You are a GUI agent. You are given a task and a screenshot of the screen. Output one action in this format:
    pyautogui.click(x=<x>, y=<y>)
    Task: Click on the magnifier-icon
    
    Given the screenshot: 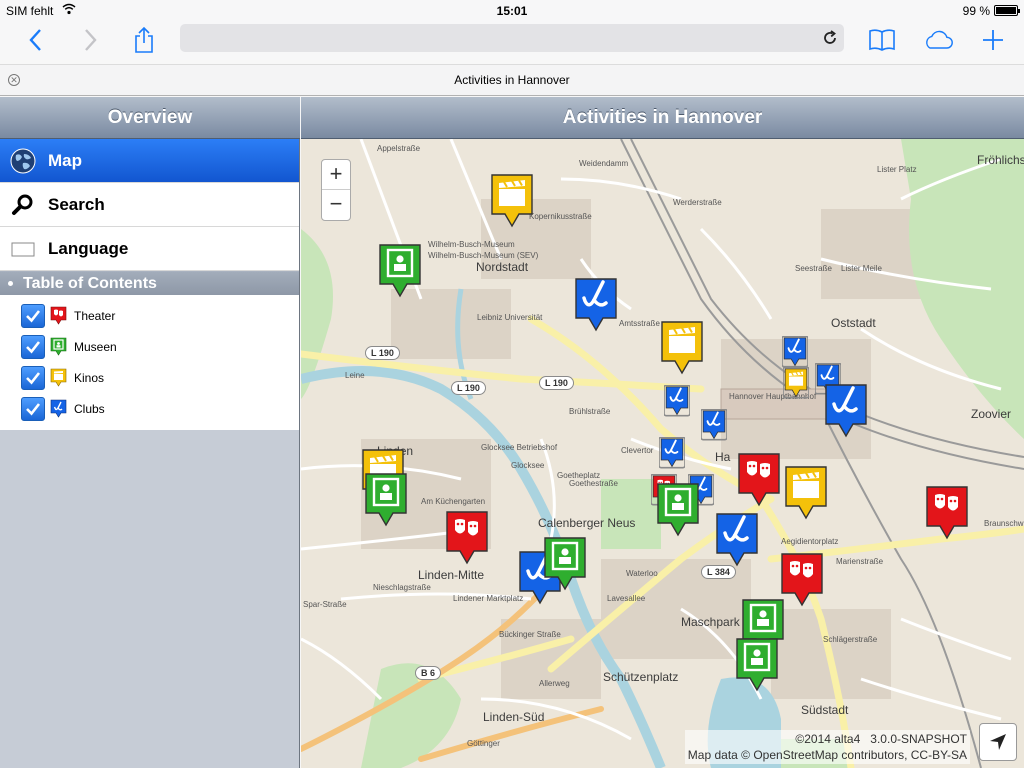 What is the action you would take?
    pyautogui.click(x=22, y=204)
    